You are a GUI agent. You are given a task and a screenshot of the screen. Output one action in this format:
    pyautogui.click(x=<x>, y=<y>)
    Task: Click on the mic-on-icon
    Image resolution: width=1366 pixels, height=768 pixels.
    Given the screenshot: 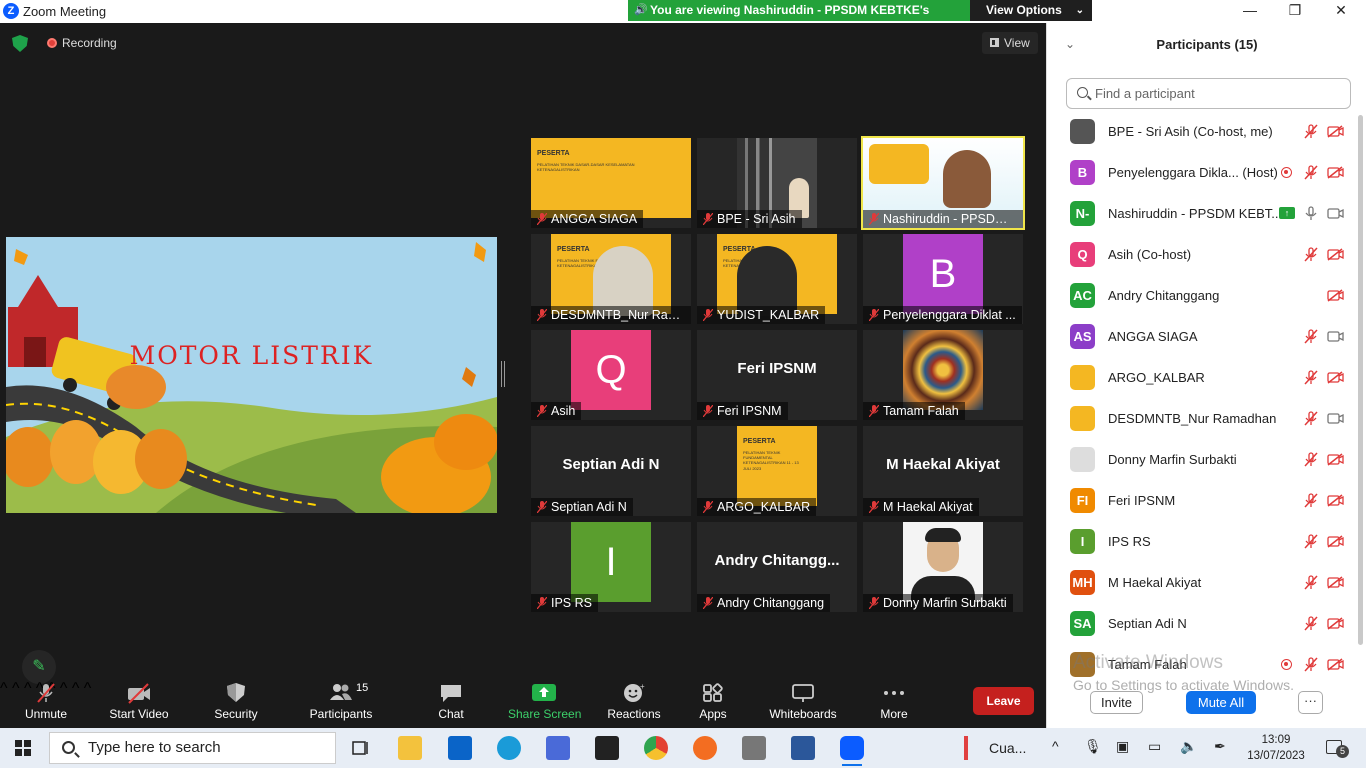 What is the action you would take?
    pyautogui.click(x=1311, y=213)
    